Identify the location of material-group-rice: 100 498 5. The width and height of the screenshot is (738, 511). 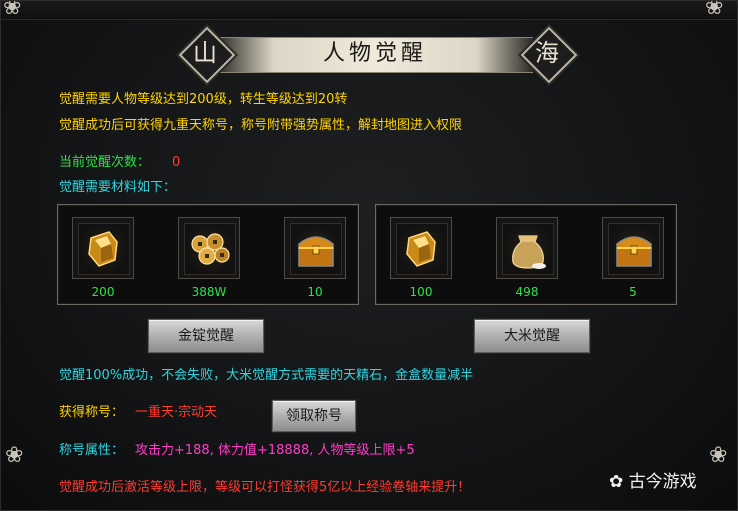
(526, 254).